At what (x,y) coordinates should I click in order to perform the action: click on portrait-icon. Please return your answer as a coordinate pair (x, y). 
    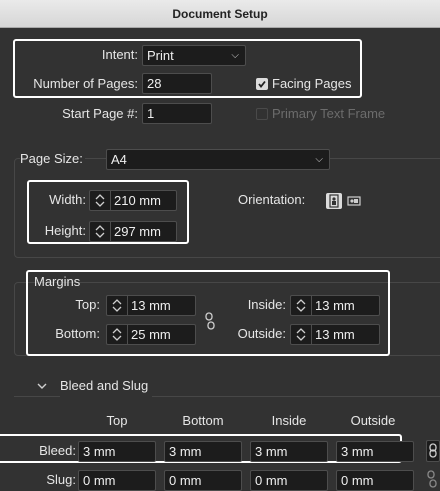
    Looking at the image, I should click on (334, 201).